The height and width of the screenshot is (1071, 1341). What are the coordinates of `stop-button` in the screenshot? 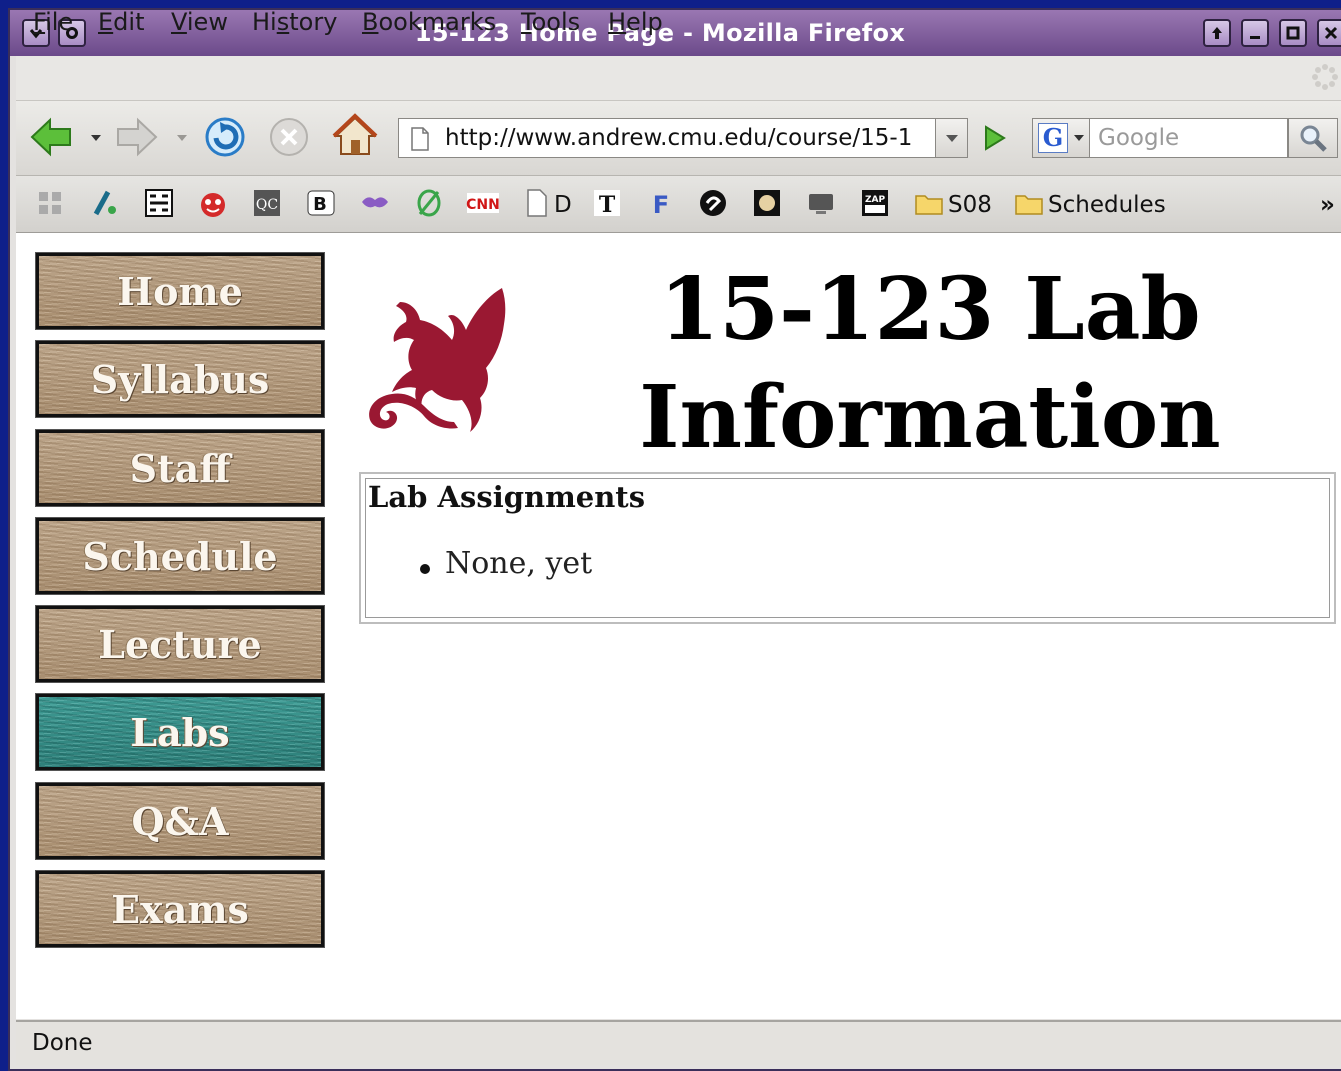 It's located at (289, 137).